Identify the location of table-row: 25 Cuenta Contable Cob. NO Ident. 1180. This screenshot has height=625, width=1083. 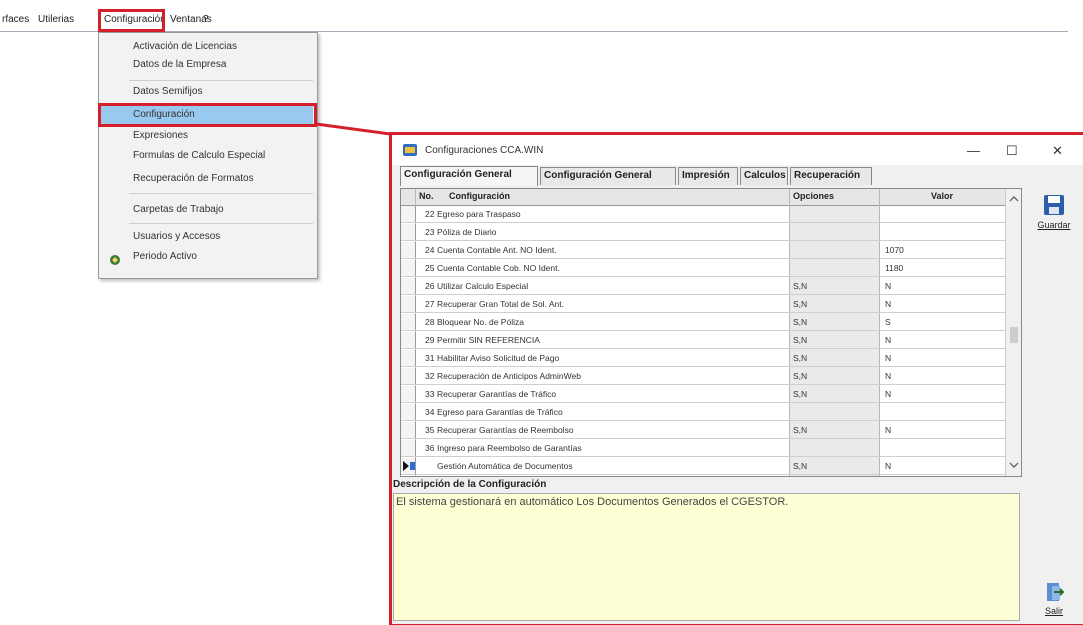
(703, 268).